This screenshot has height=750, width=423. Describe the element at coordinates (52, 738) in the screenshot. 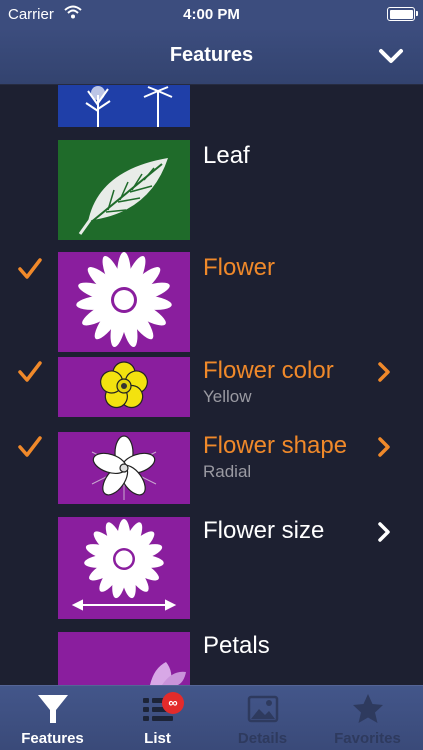

I see `tab-label: Features` at that location.